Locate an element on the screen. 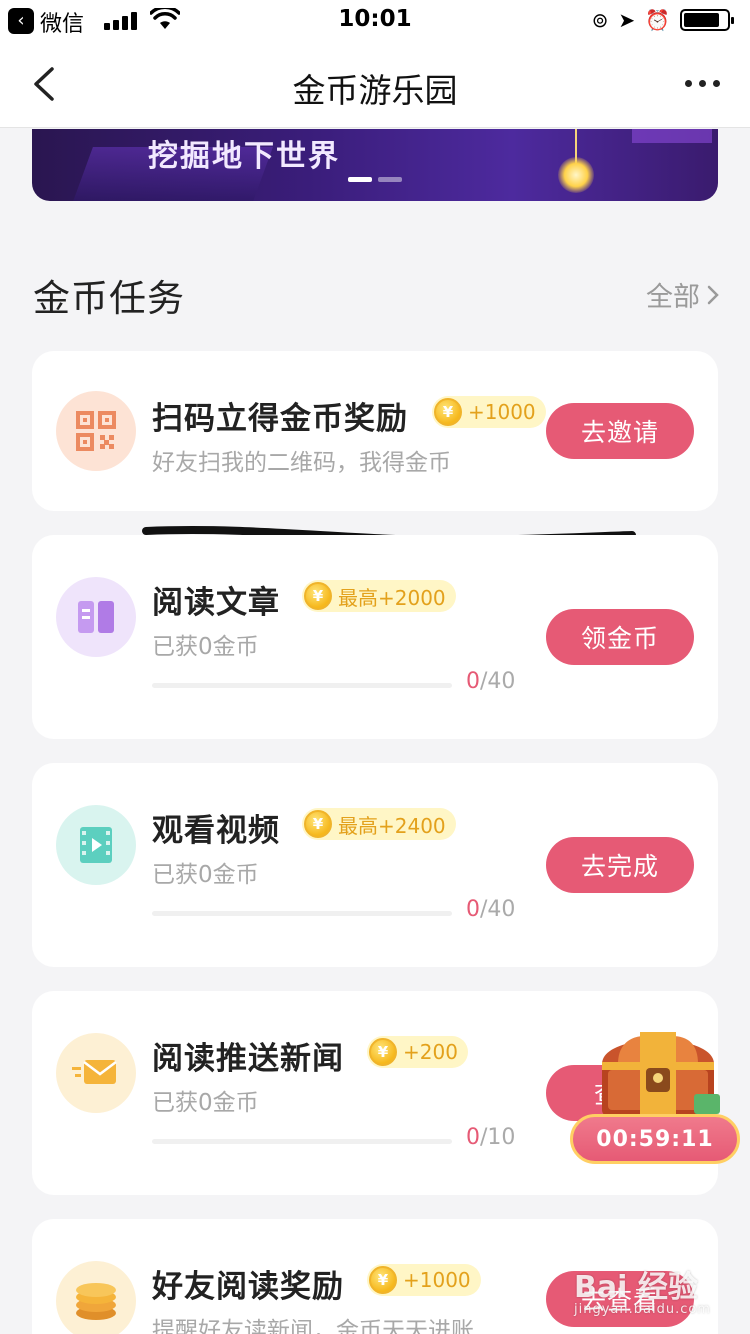 The image size is (750, 1334). task-name: 观看视频 is located at coordinates (216, 831).